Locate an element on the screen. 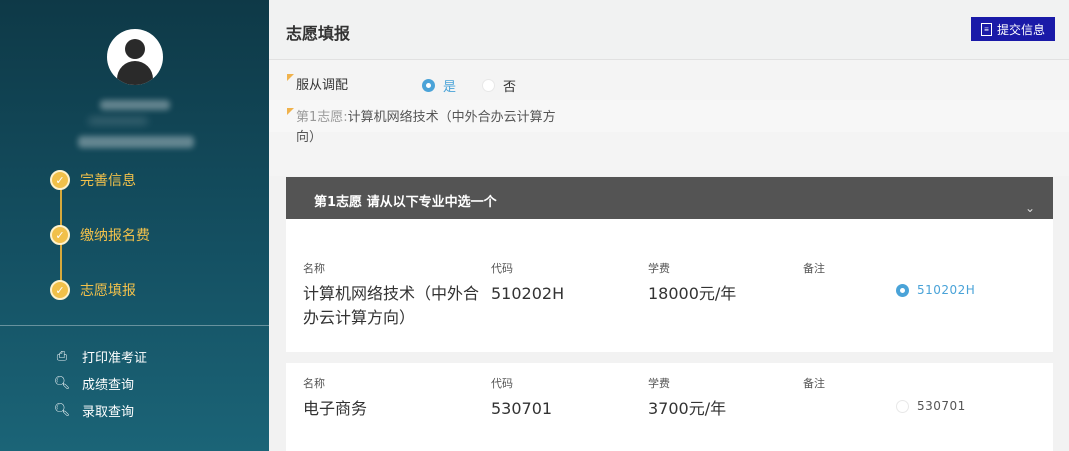  major-select-radio: 530701 is located at coordinates (931, 406).